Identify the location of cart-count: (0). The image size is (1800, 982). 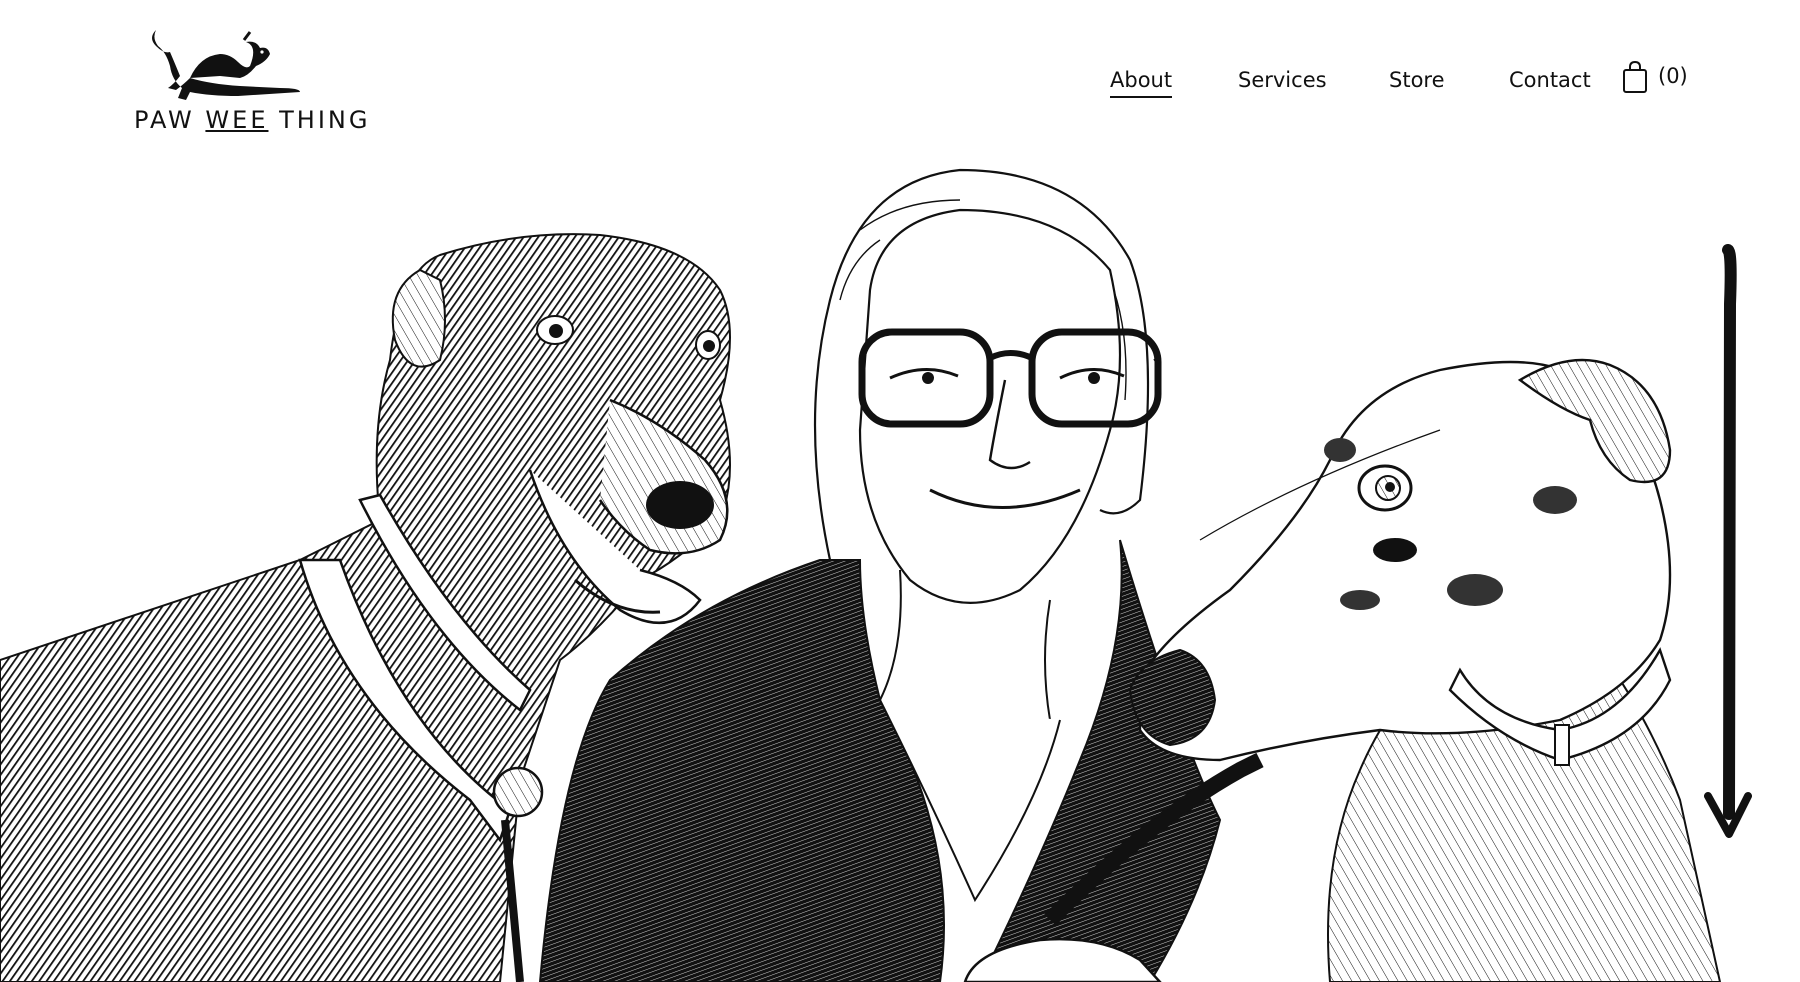
(1673, 76).